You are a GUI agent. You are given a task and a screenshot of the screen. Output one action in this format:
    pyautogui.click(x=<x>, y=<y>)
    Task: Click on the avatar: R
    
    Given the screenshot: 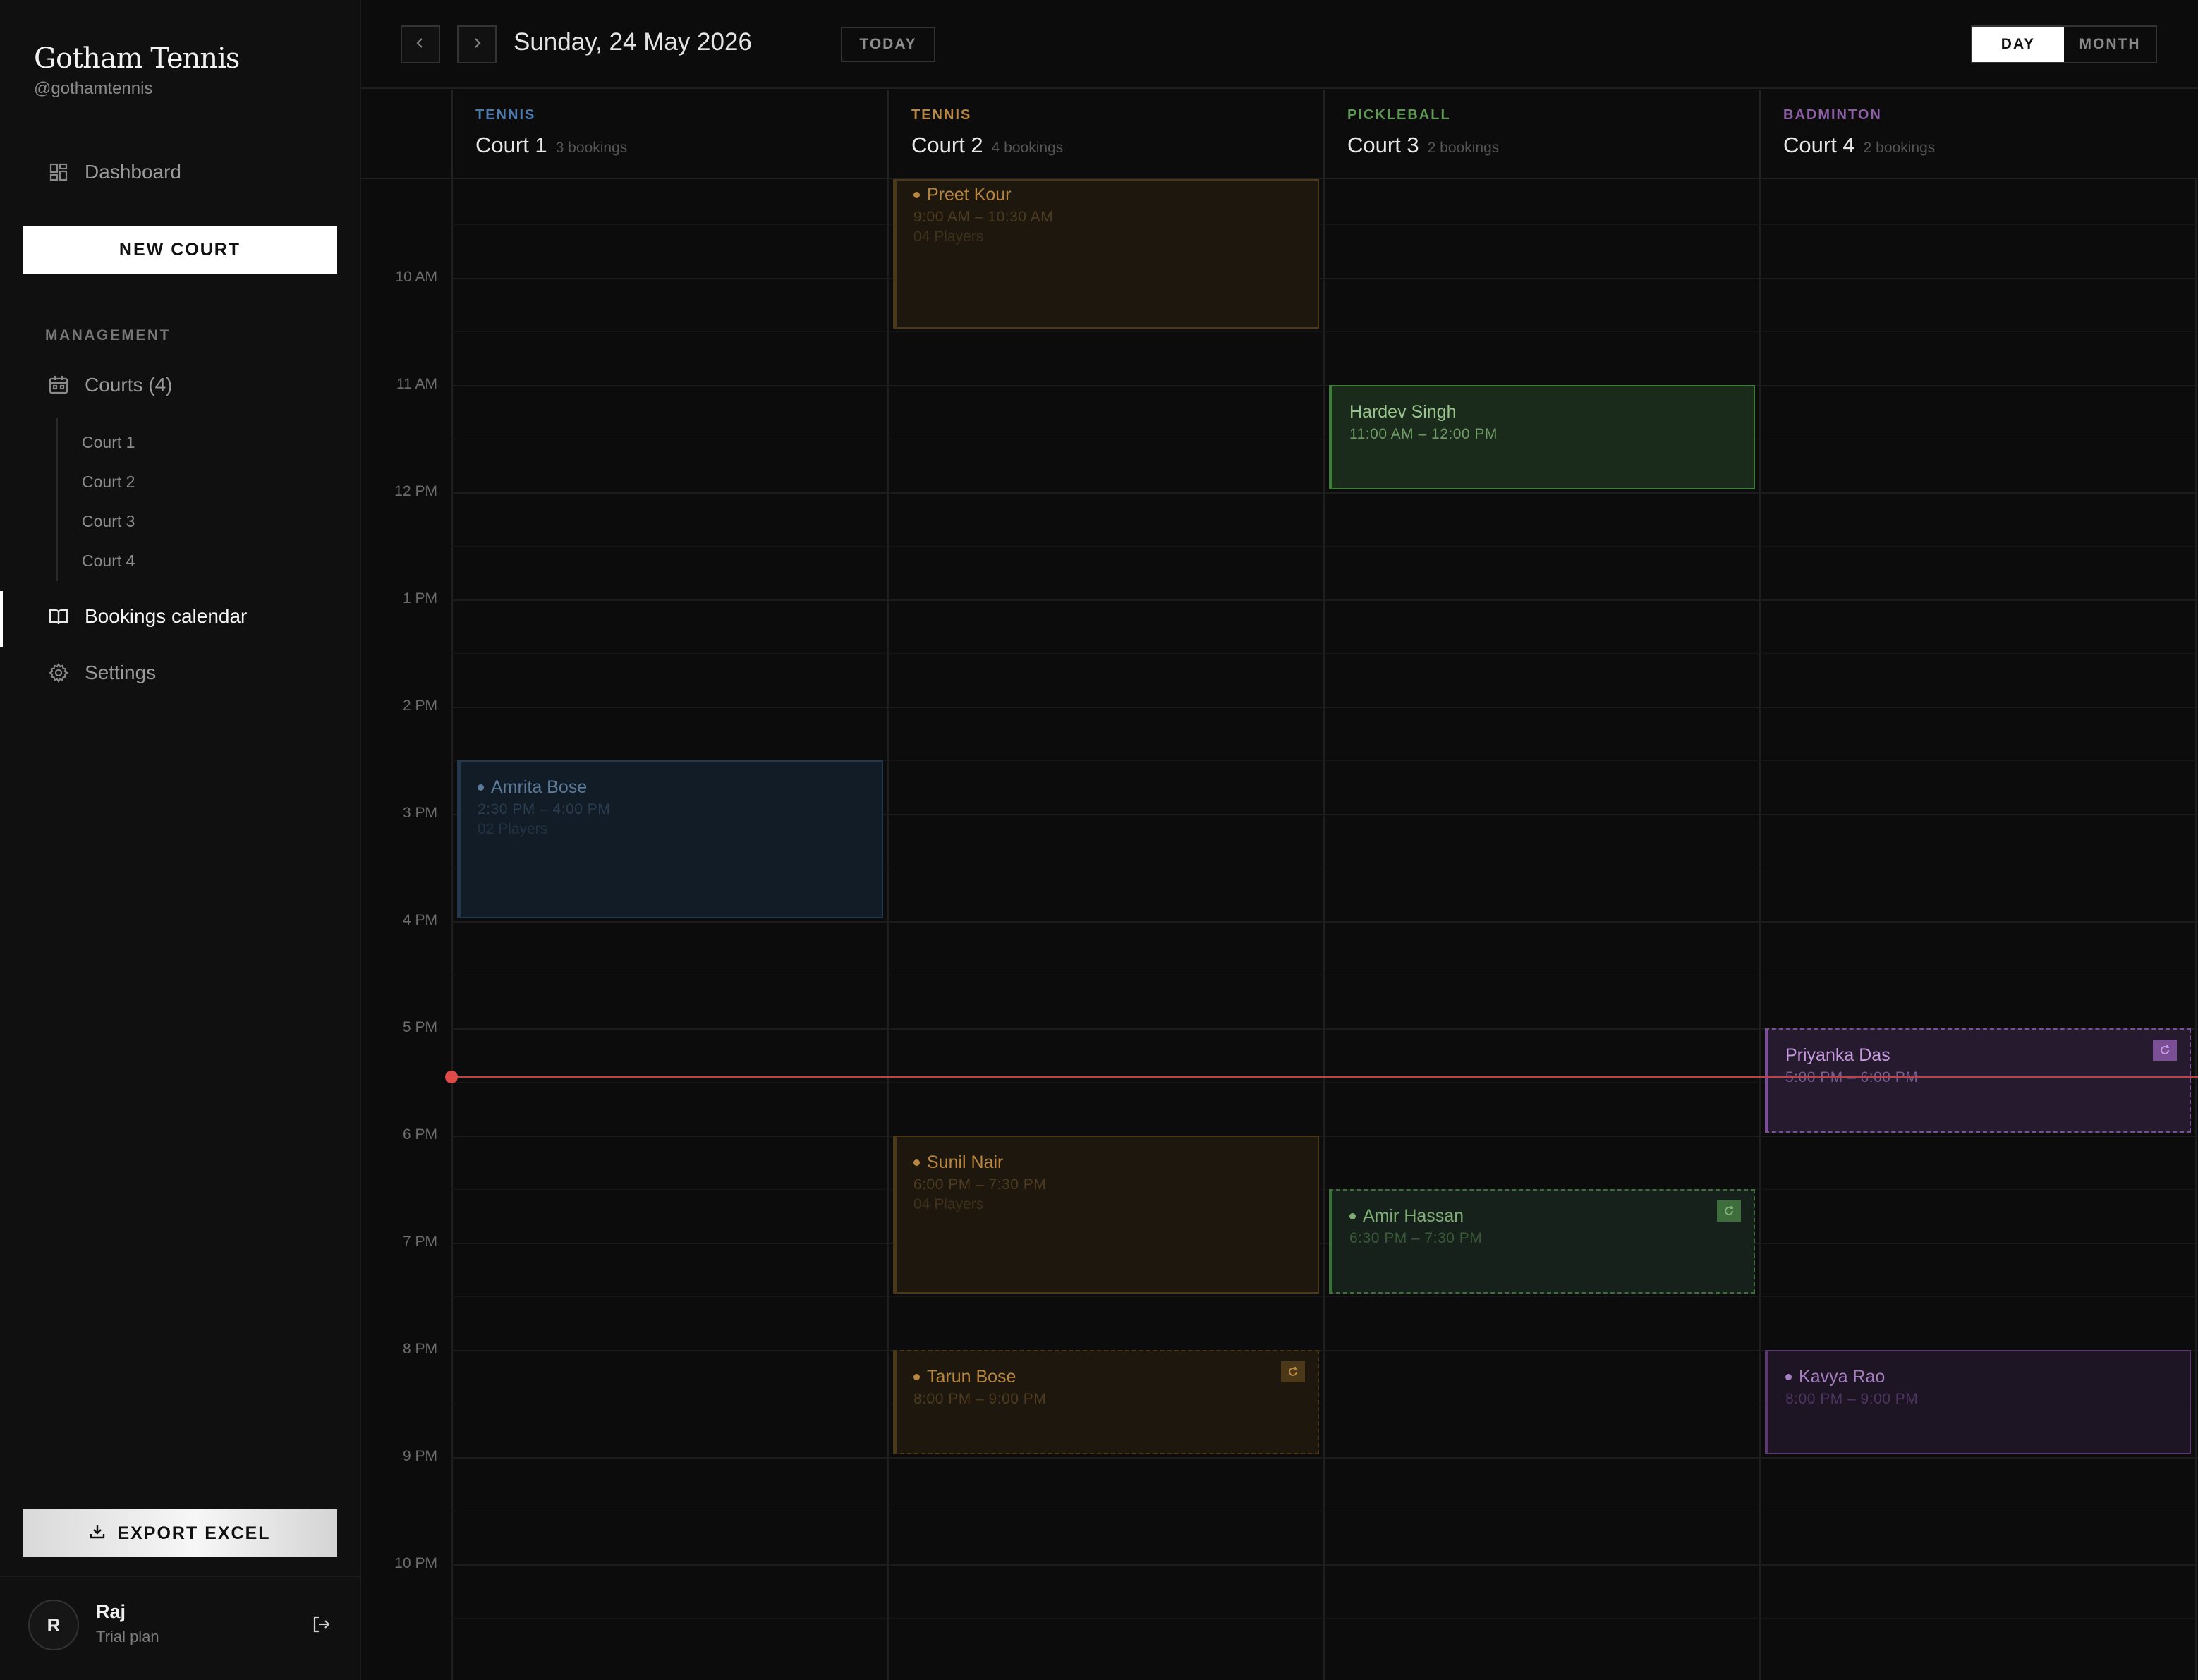 What is the action you would take?
    pyautogui.click(x=53, y=1625)
    